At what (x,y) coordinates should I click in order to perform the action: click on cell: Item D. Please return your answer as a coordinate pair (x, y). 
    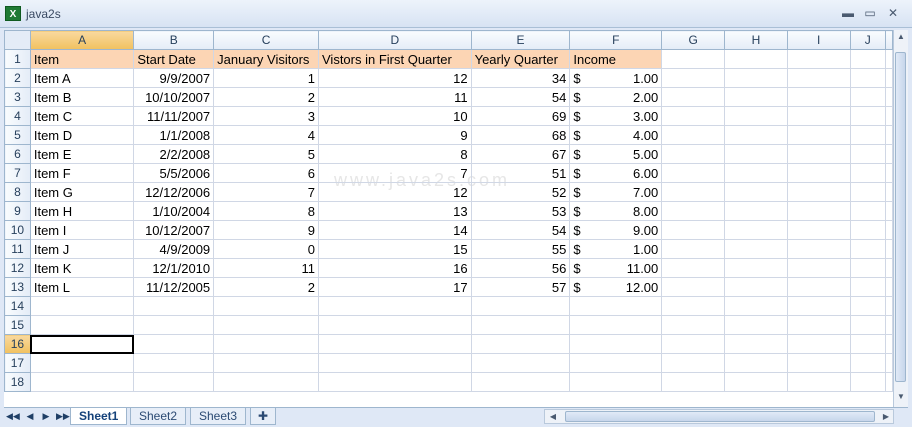
    Looking at the image, I should click on (82, 135).